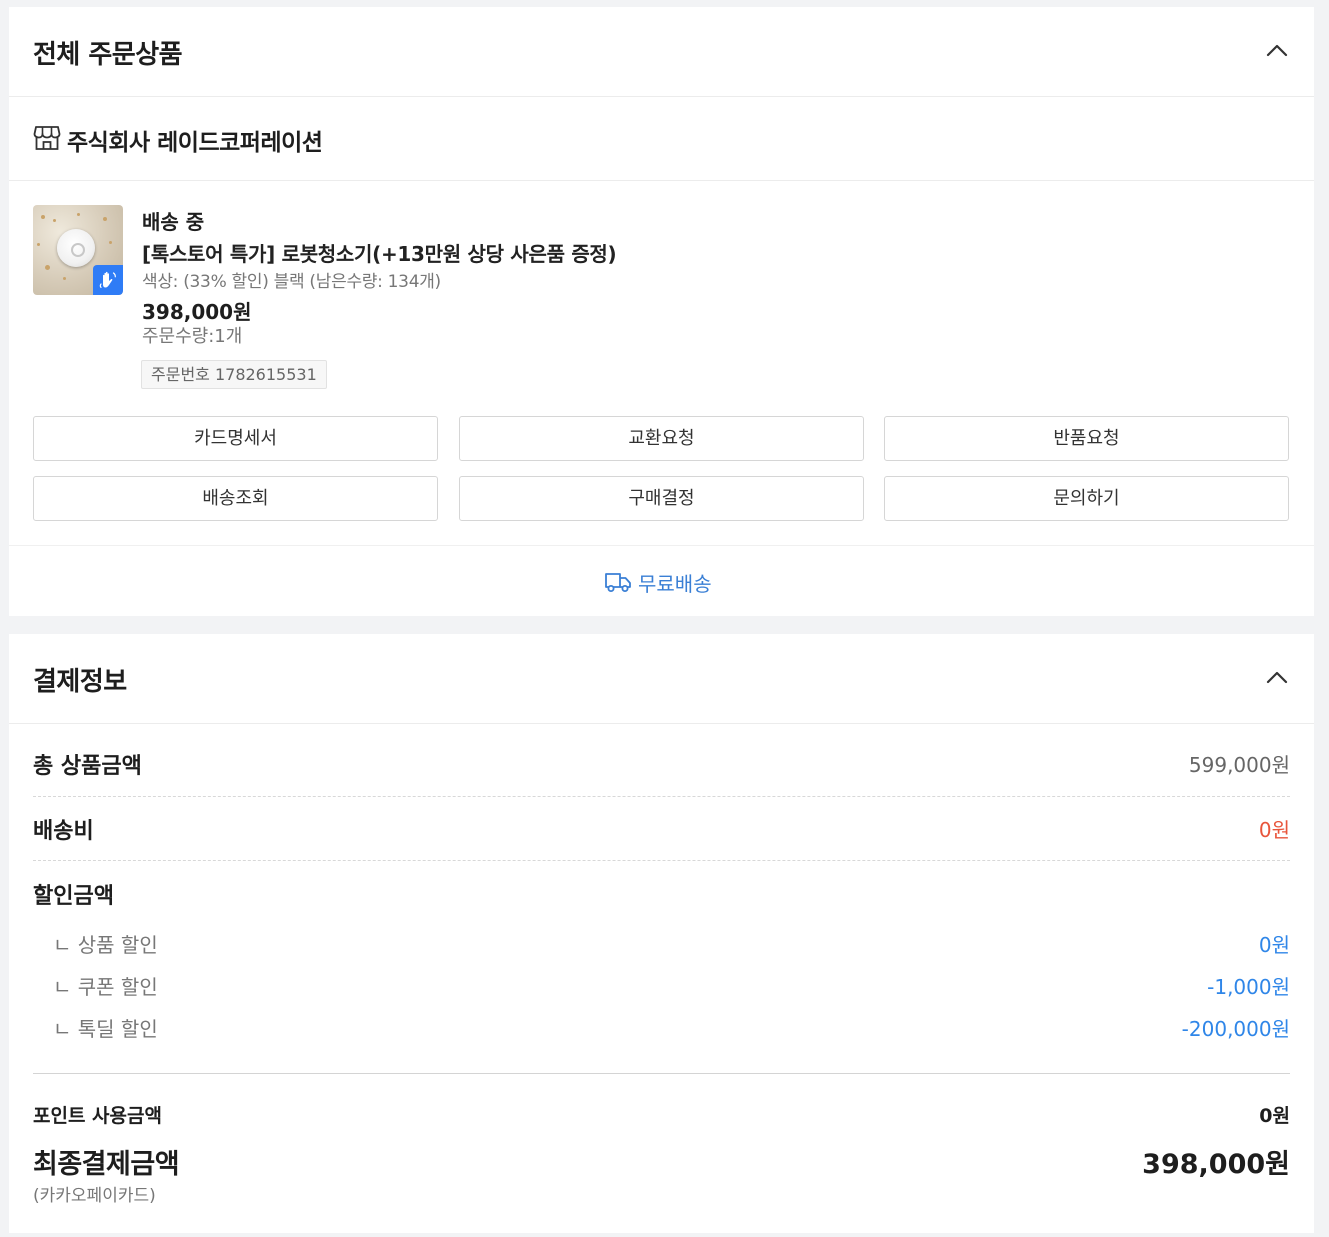 This screenshot has width=1329, height=1237. I want to click on shipping-info-row: 무료배송, so click(661, 580).